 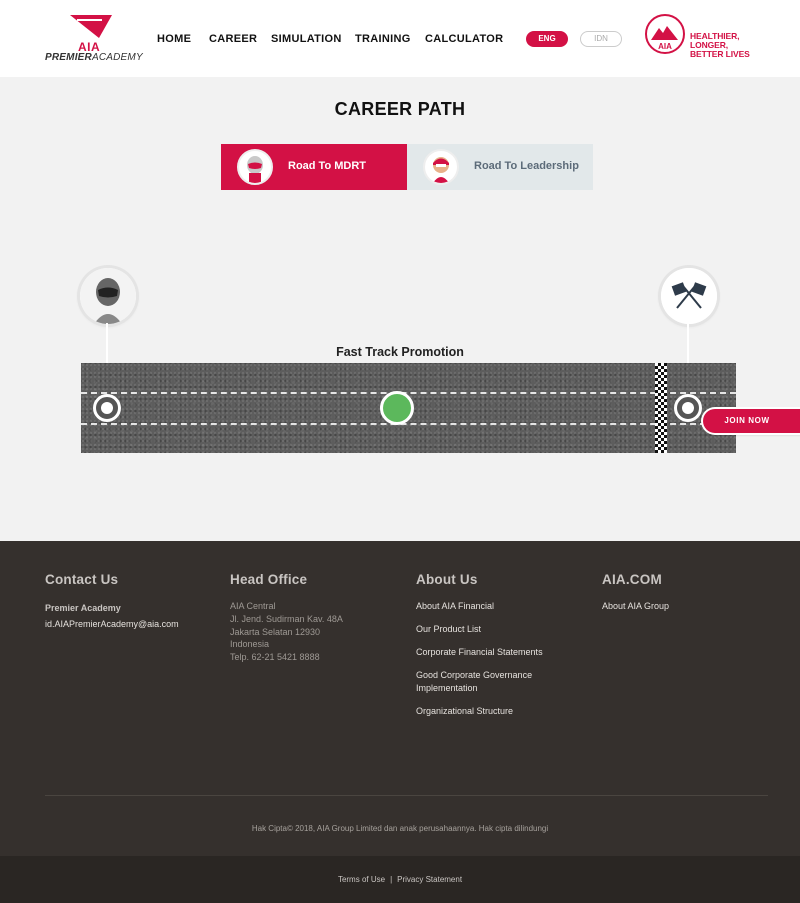 I want to click on lang-eng-button: ENG, so click(x=547, y=39).